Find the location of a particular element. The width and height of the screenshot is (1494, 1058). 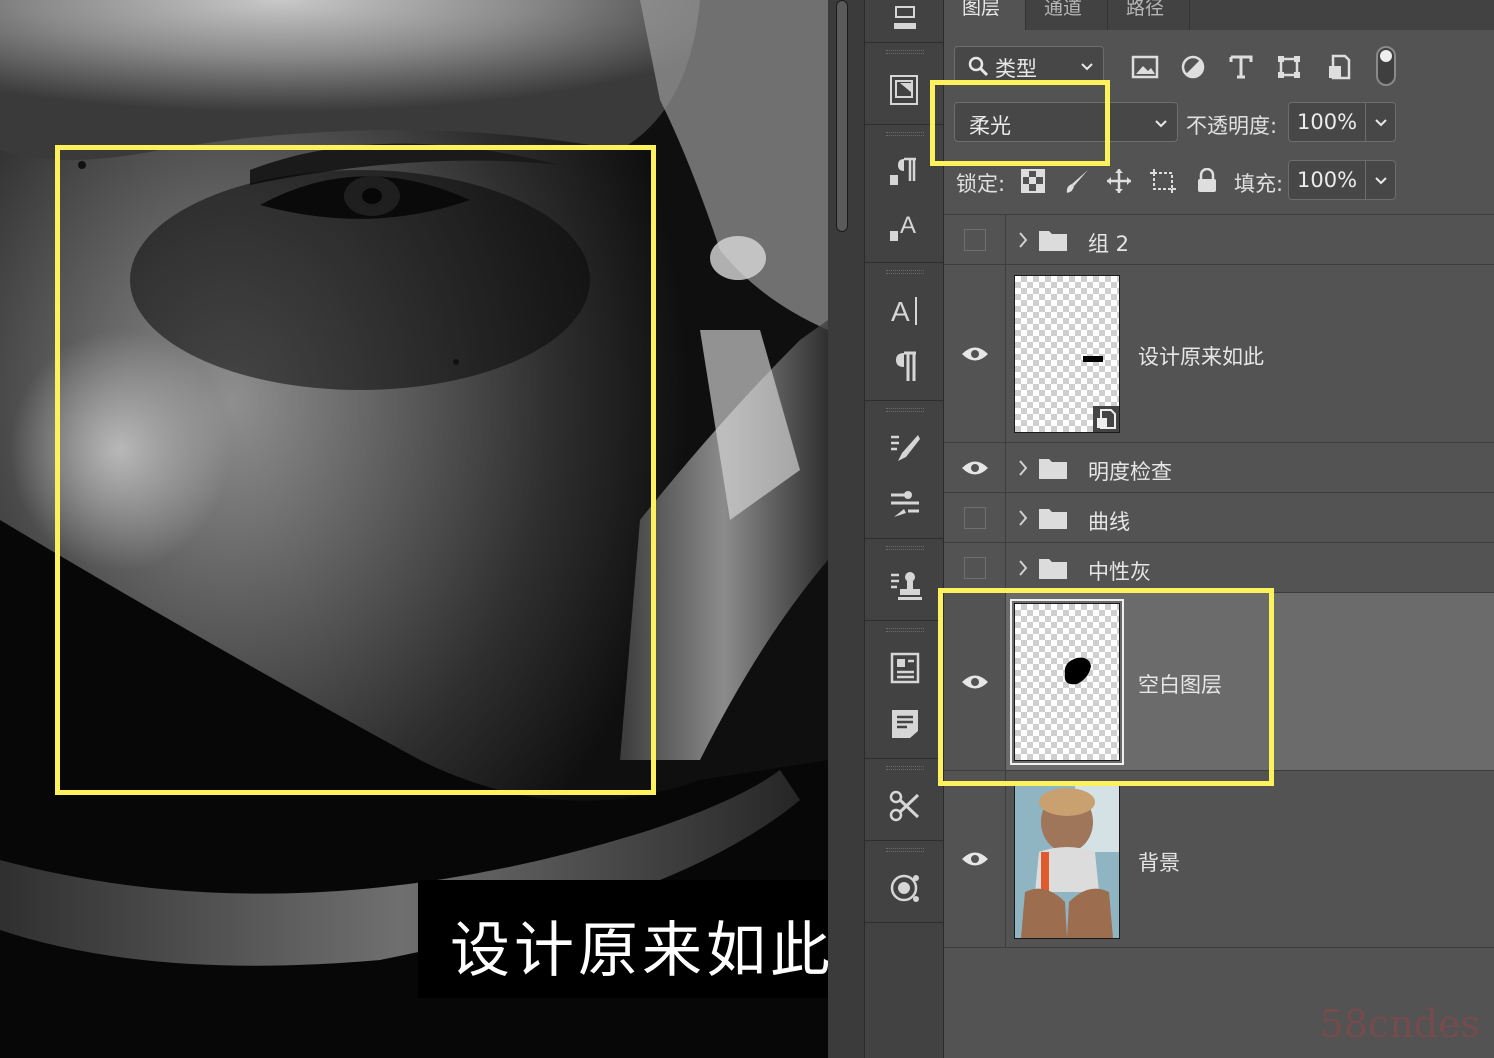

filter-toggle is located at coordinates (1386, 66).